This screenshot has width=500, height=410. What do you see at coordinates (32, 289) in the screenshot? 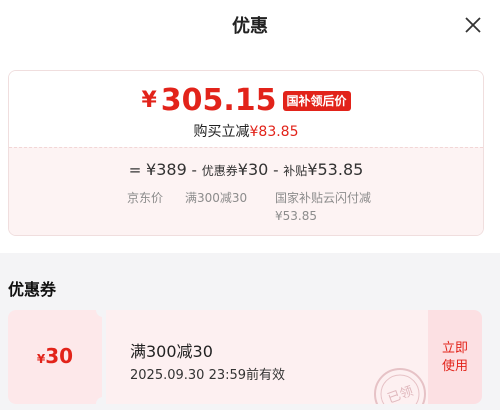
I see `coupons-section-title: 优惠券` at bounding box center [32, 289].